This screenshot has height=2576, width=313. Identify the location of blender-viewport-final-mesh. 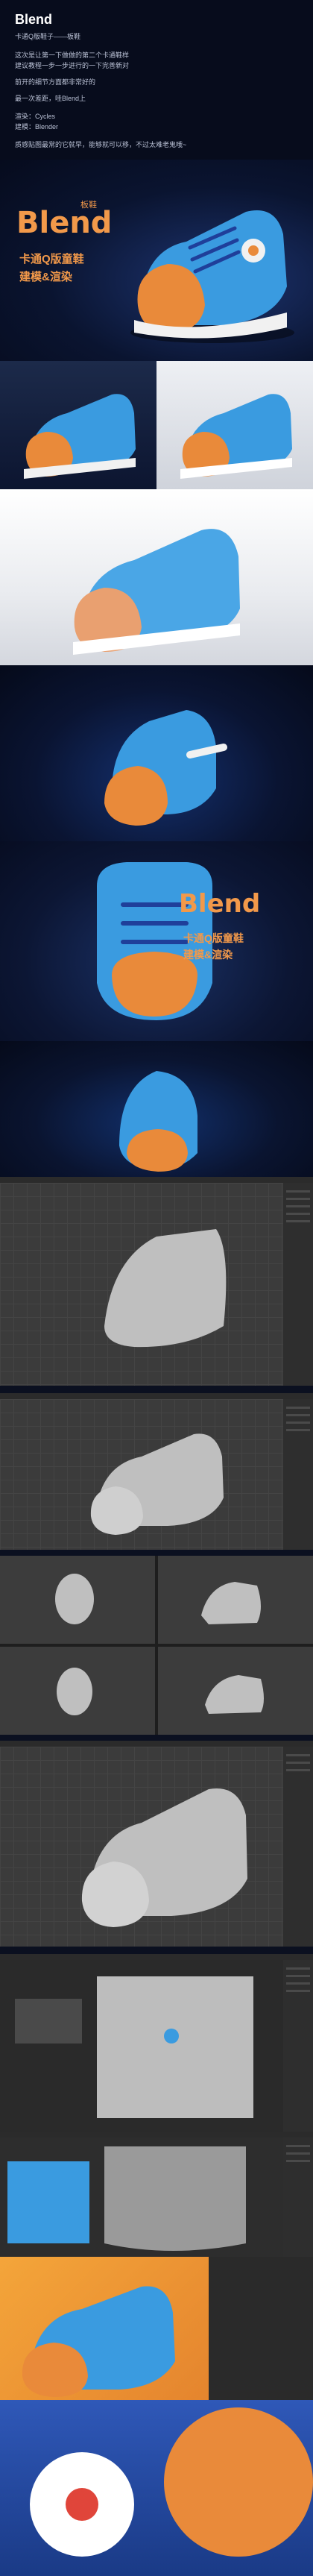
(157, 1844).